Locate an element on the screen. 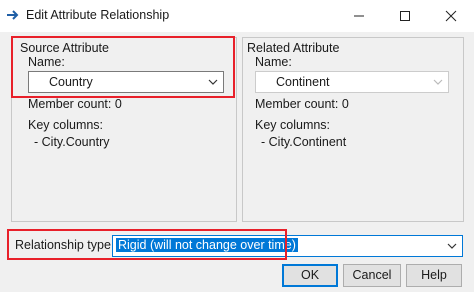 Image resolution: width=474 pixels, height=292 pixels. source-name-label: Name: is located at coordinates (46, 62).